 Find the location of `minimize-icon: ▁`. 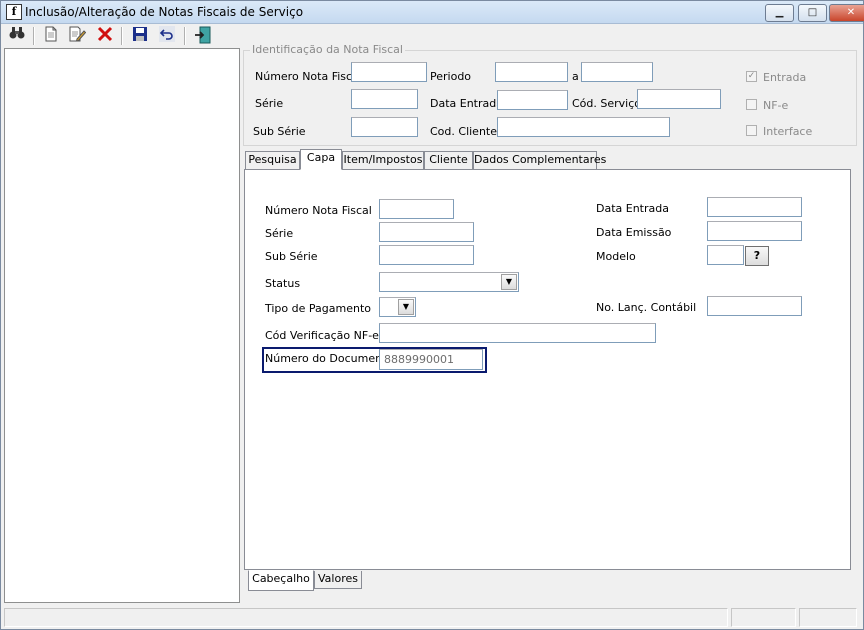

minimize-icon: ▁ is located at coordinates (779, 12).